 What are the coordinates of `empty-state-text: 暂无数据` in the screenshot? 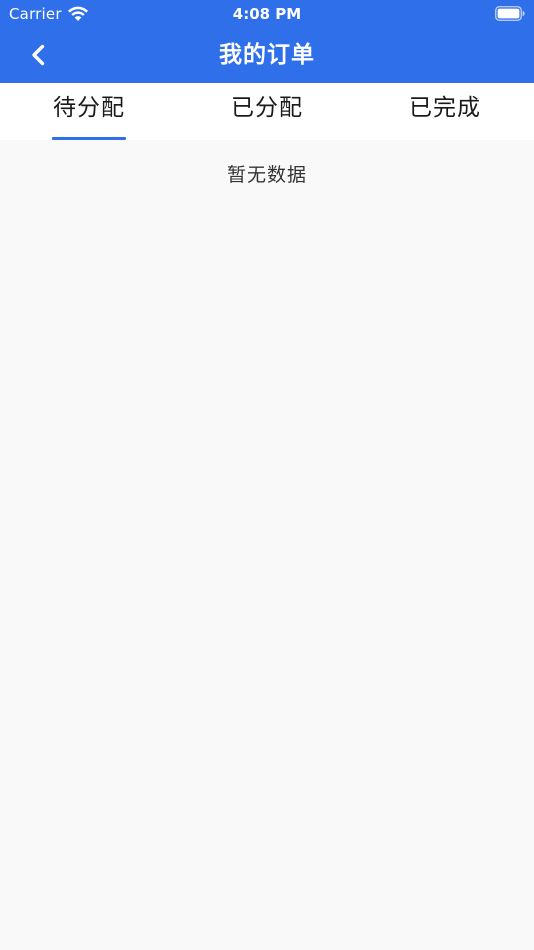 It's located at (266, 175).